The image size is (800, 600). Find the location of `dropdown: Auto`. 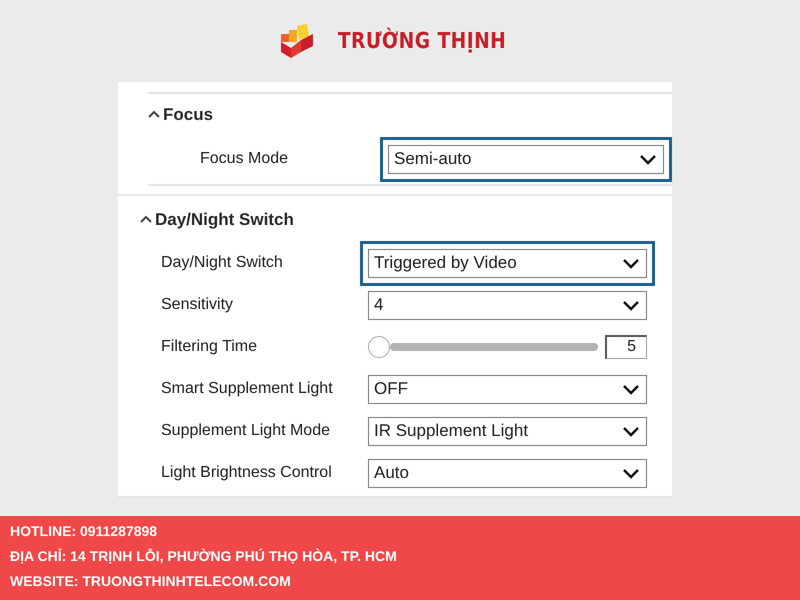

dropdown: Auto is located at coordinates (507, 473).